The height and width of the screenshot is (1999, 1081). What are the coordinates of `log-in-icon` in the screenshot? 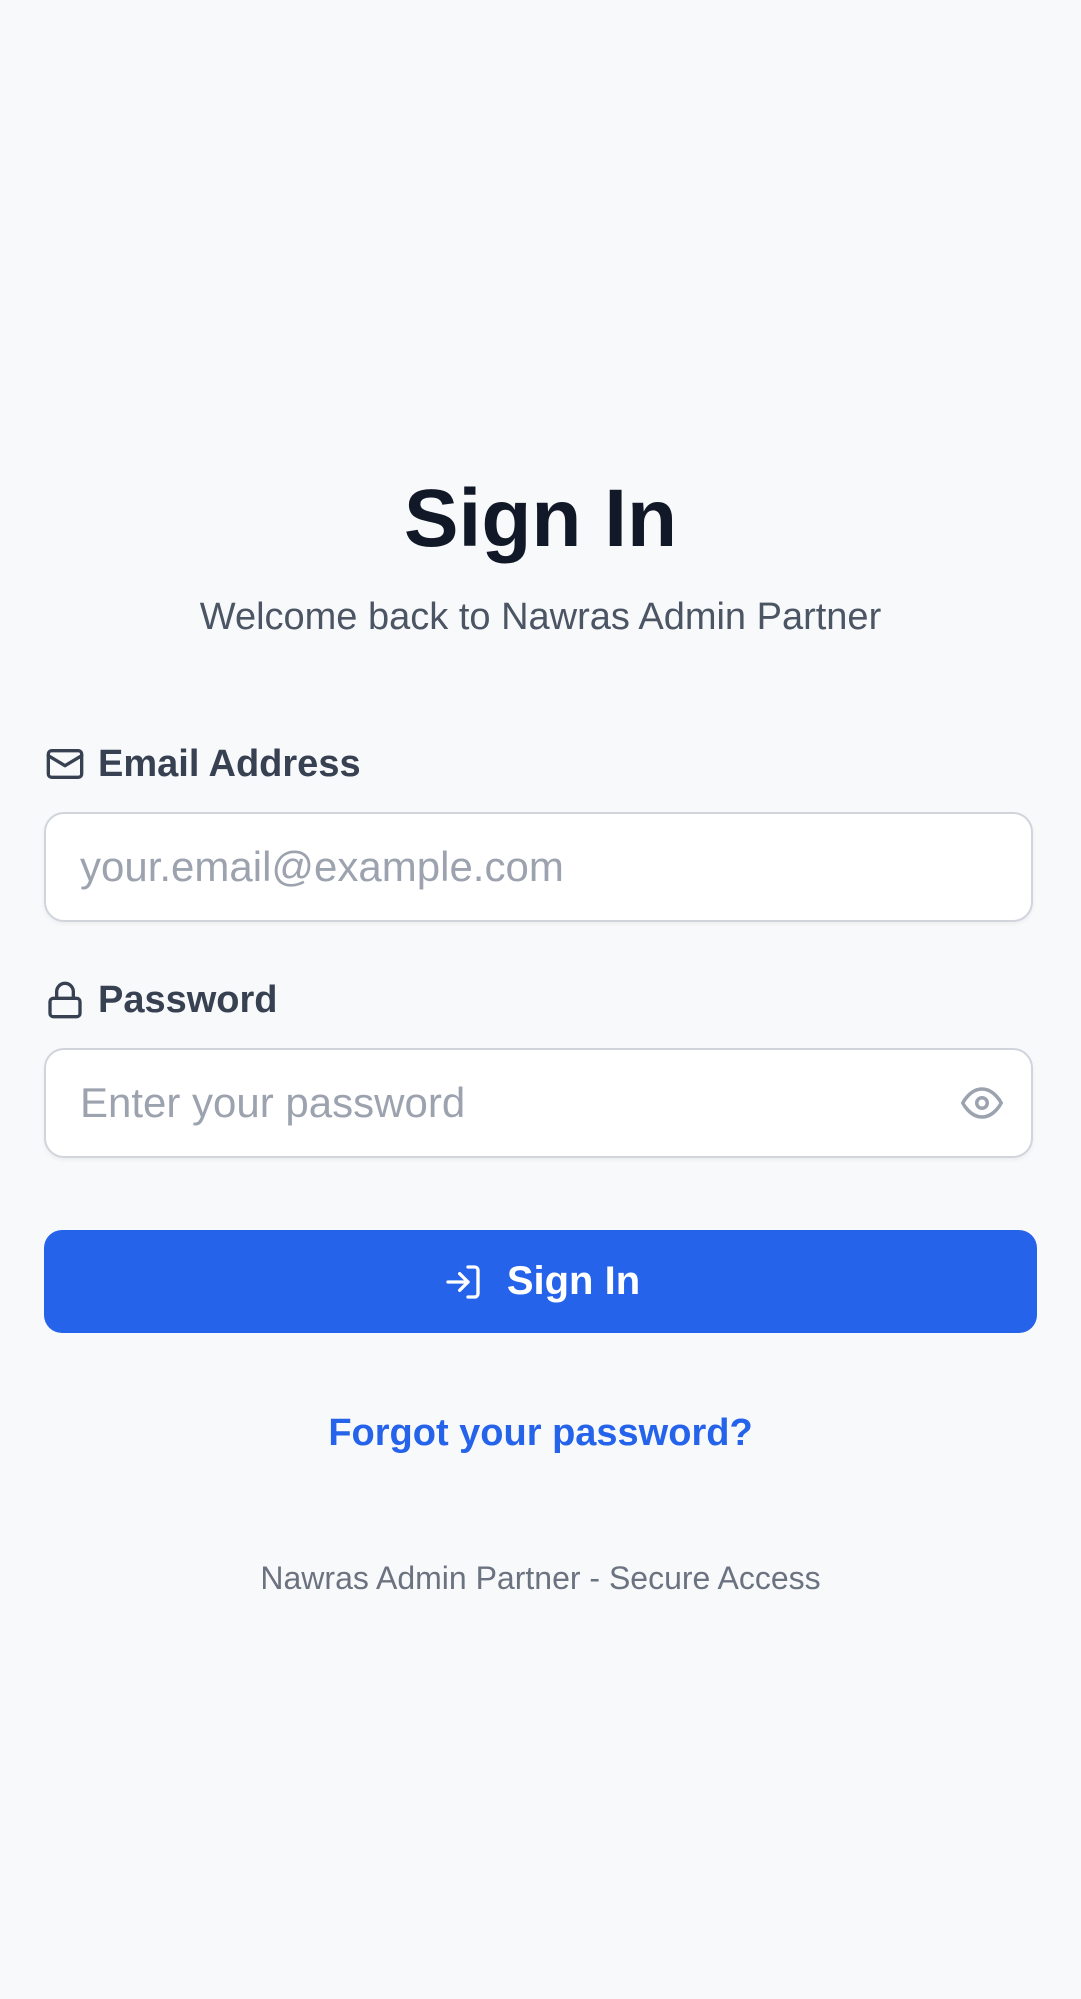 It's located at (463, 1282).